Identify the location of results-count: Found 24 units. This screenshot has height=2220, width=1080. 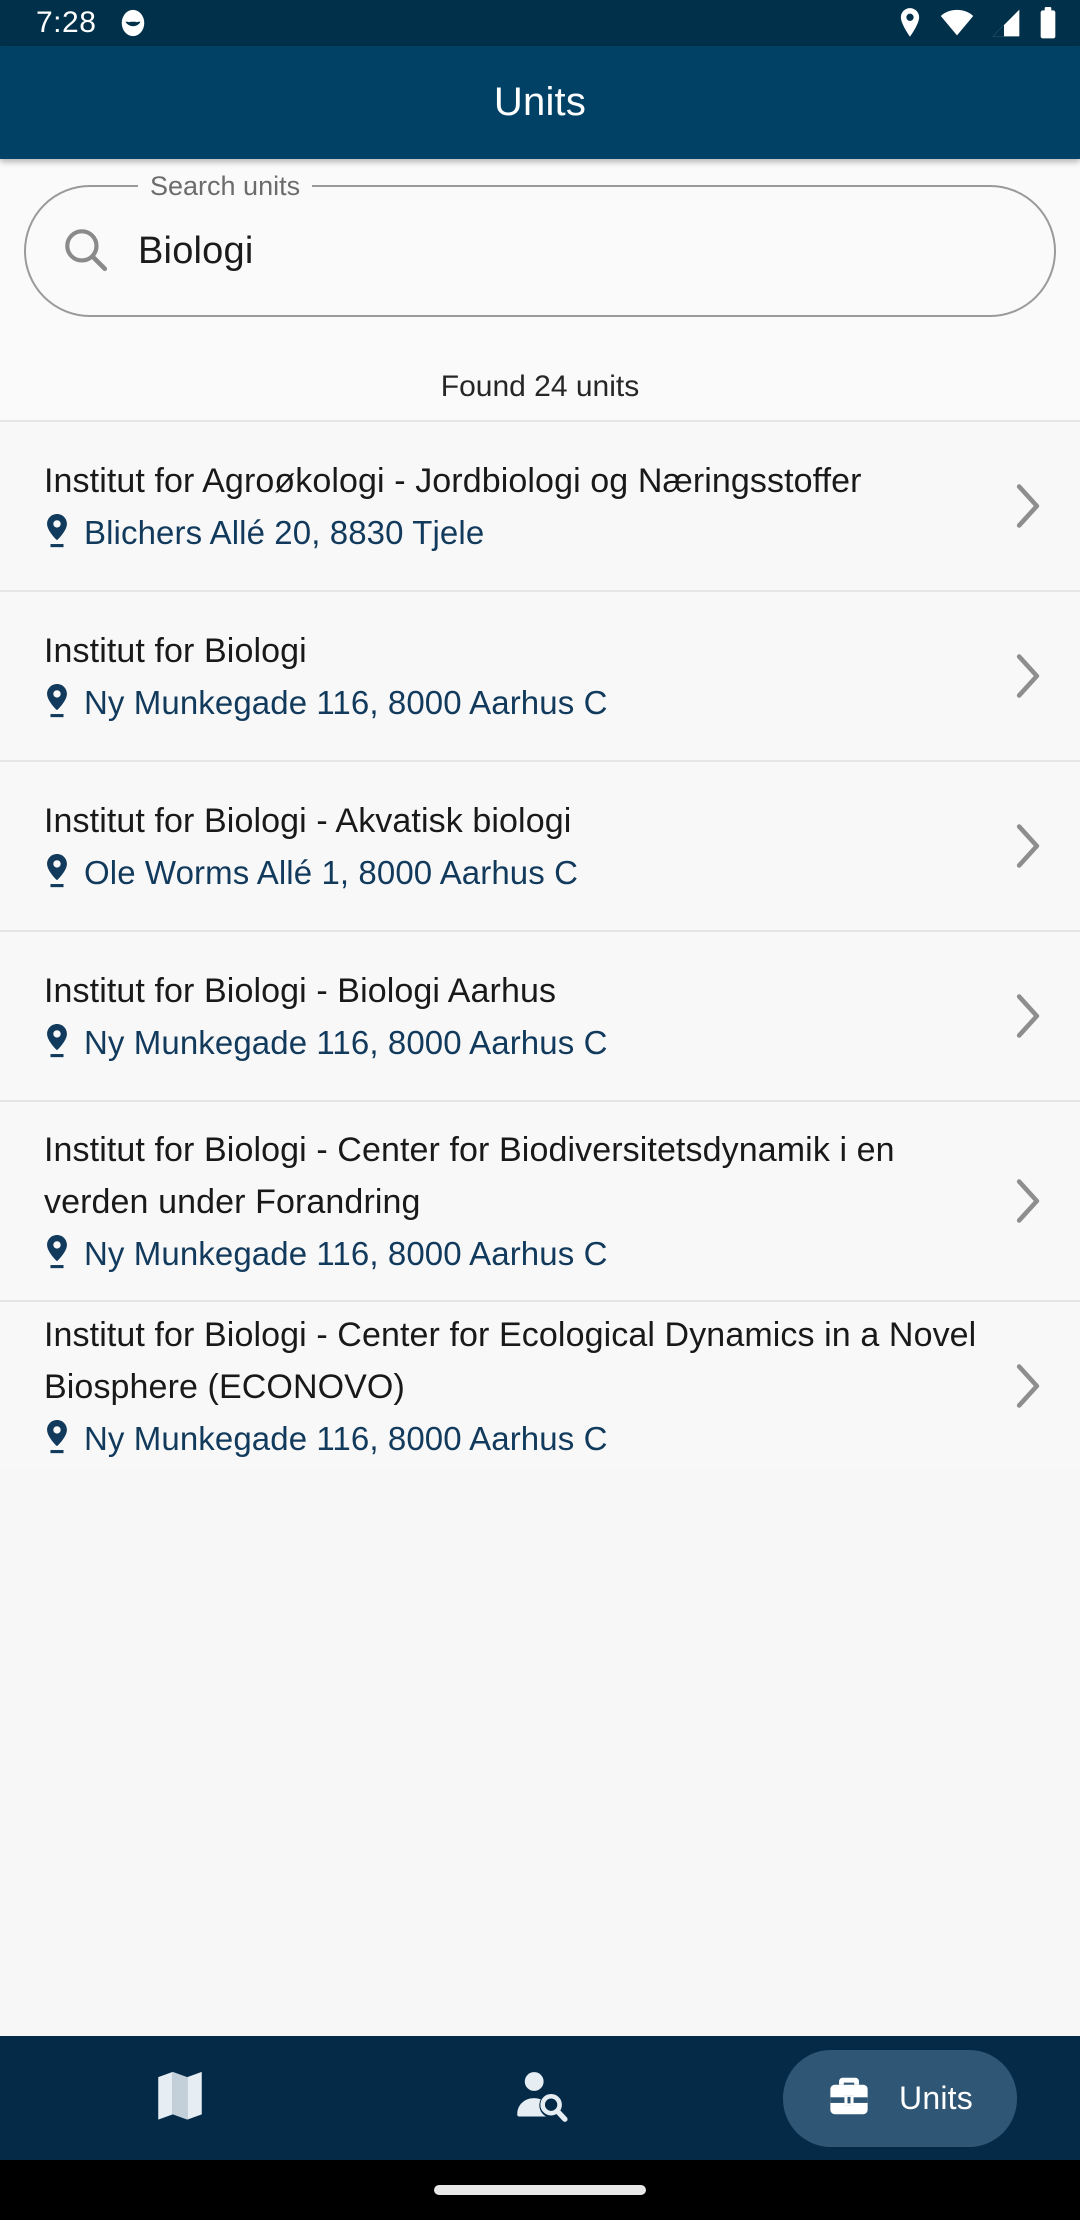
(540, 392).